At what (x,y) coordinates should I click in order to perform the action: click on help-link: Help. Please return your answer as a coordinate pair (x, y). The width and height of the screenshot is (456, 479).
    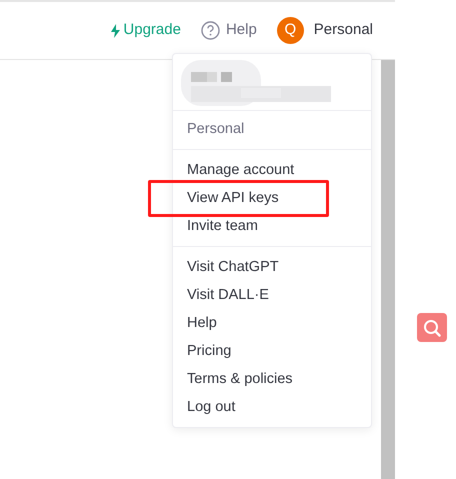
    Looking at the image, I should click on (228, 30).